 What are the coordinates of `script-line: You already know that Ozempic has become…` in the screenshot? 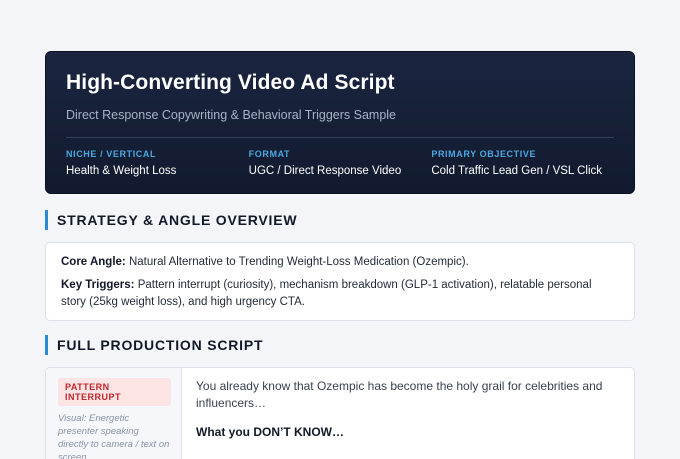 It's located at (399, 394).